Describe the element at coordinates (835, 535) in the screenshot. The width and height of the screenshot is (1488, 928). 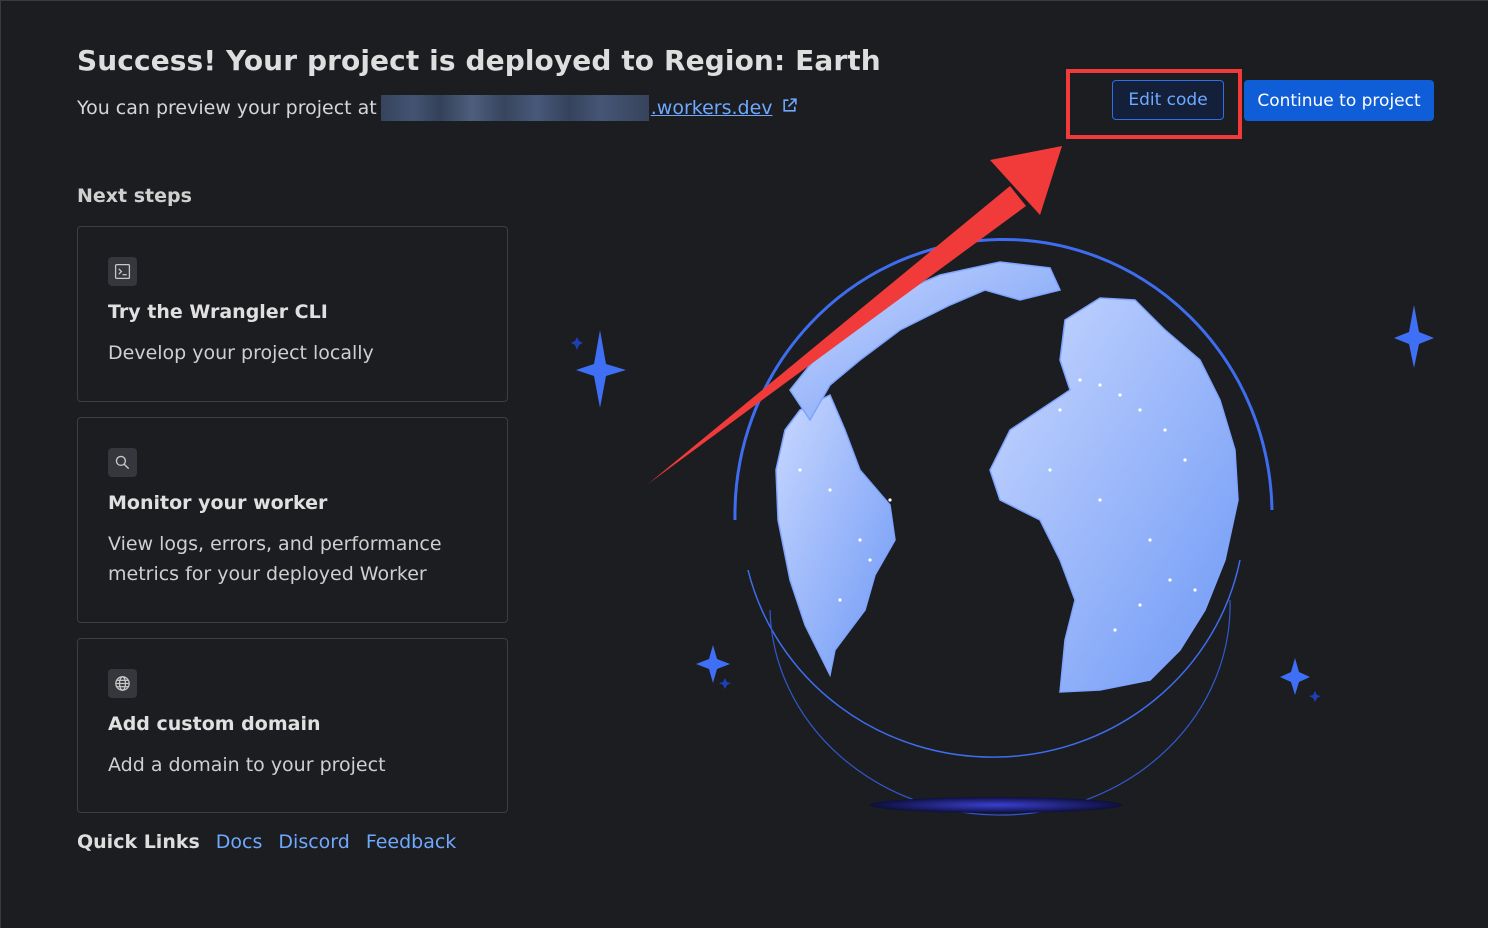
I see `continent-south-america` at that location.